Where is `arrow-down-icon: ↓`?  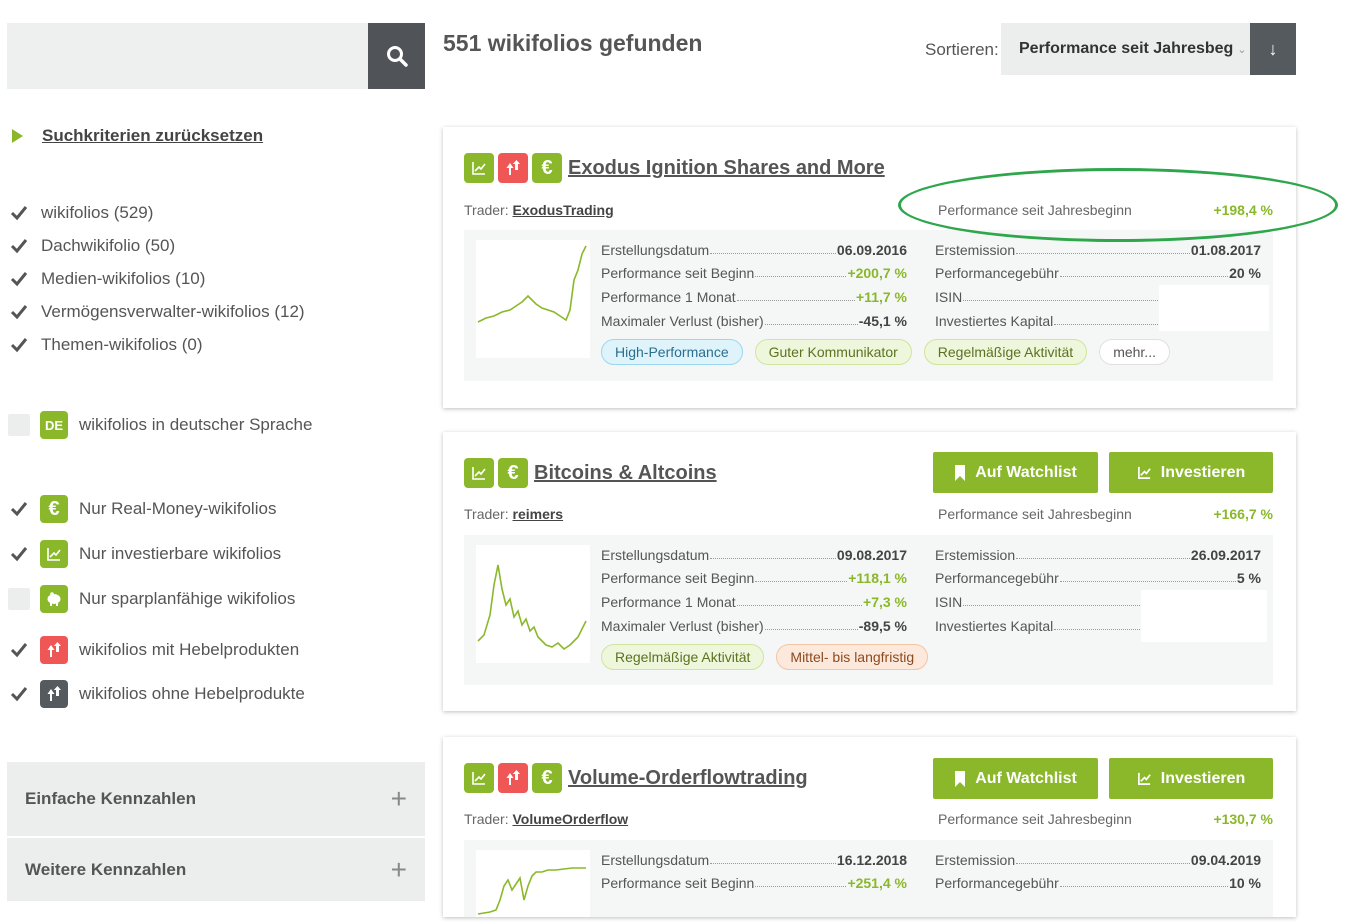 arrow-down-icon: ↓ is located at coordinates (1273, 48).